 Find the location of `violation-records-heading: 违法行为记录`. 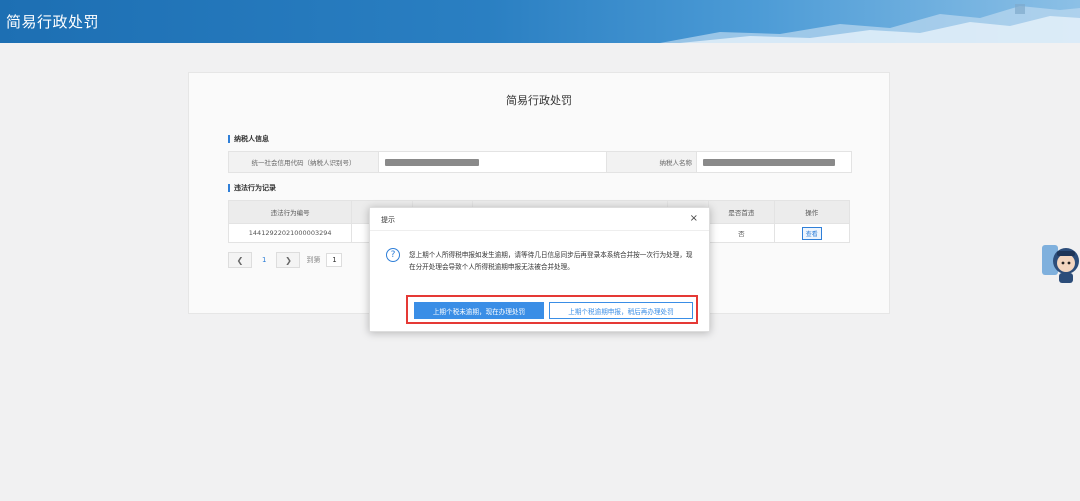

violation-records-heading: 违法行为记录 is located at coordinates (252, 188).